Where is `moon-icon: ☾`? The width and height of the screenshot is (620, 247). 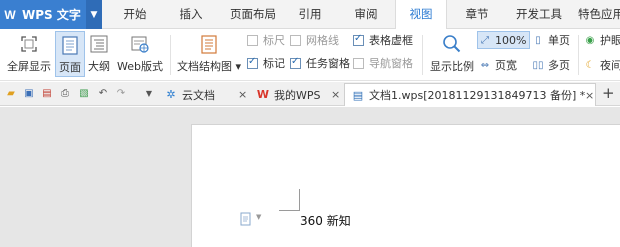 moon-icon: ☾ is located at coordinates (590, 65).